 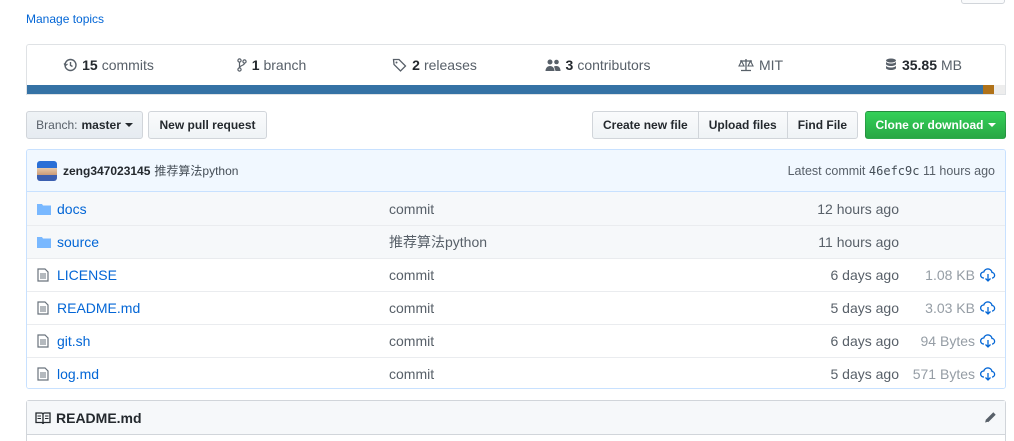 I want to click on branches-summary: 1 branch, so click(x=271, y=65).